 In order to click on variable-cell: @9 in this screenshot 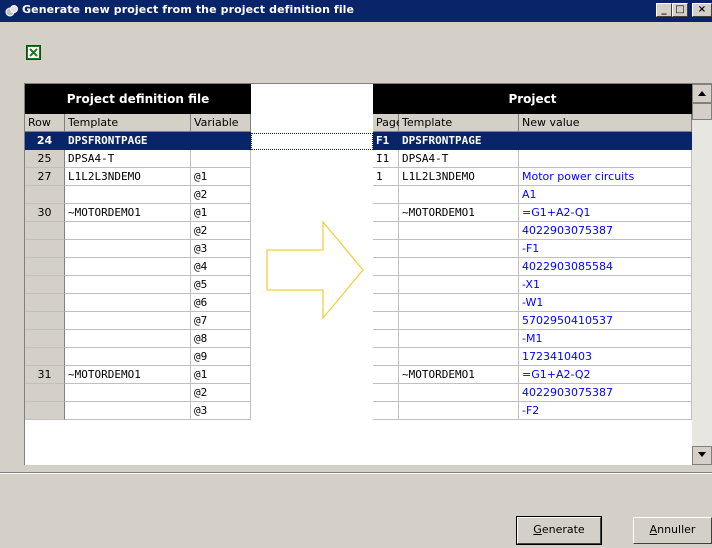, I will do `click(221, 357)`.